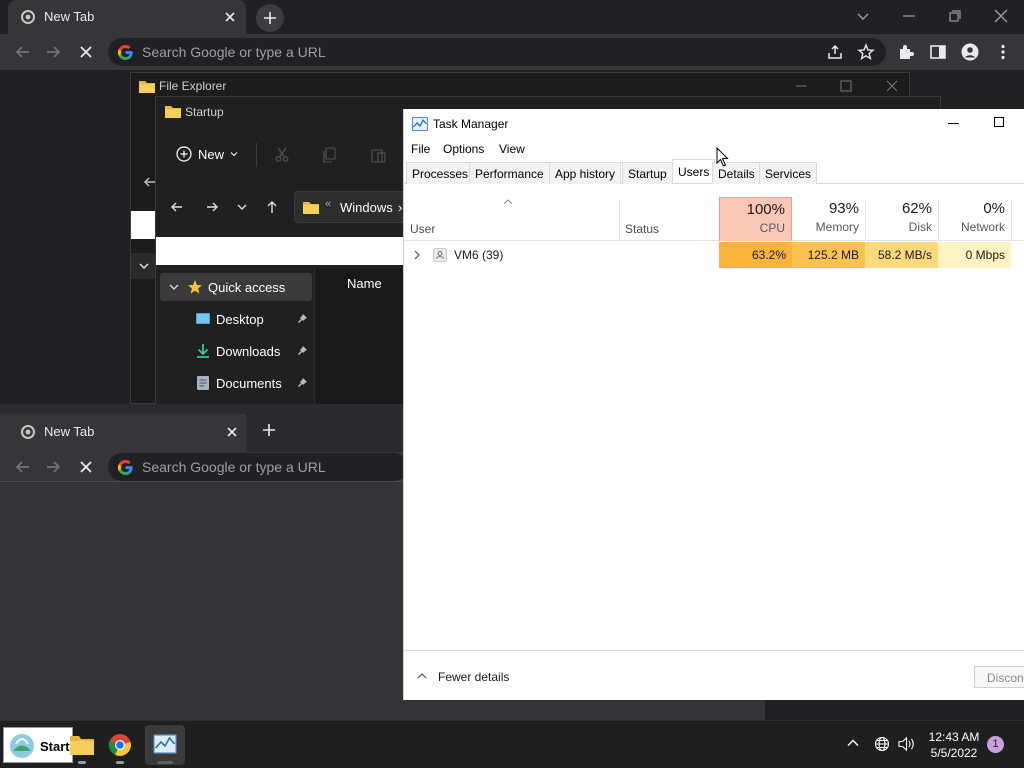 The width and height of the screenshot is (1024, 768). What do you see at coordinates (269, 430) in the screenshot?
I see `new-tab-icon` at bounding box center [269, 430].